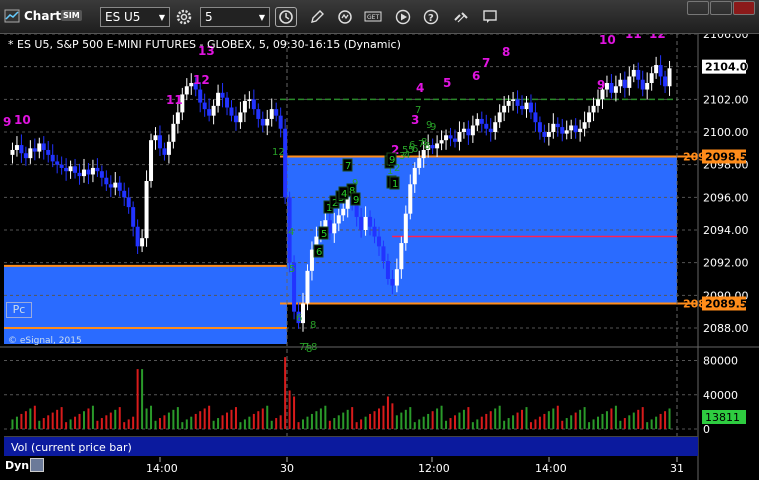 Image resolution: width=759 pixels, height=480 pixels. What do you see at coordinates (373, 17) in the screenshot?
I see `get-data-icon: GET` at bounding box center [373, 17].